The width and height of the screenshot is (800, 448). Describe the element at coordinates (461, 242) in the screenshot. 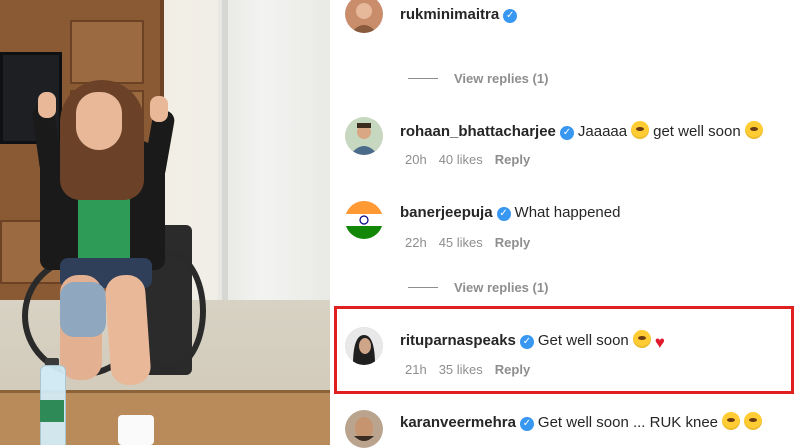

I see `comment-likes: 45 likes` at that location.